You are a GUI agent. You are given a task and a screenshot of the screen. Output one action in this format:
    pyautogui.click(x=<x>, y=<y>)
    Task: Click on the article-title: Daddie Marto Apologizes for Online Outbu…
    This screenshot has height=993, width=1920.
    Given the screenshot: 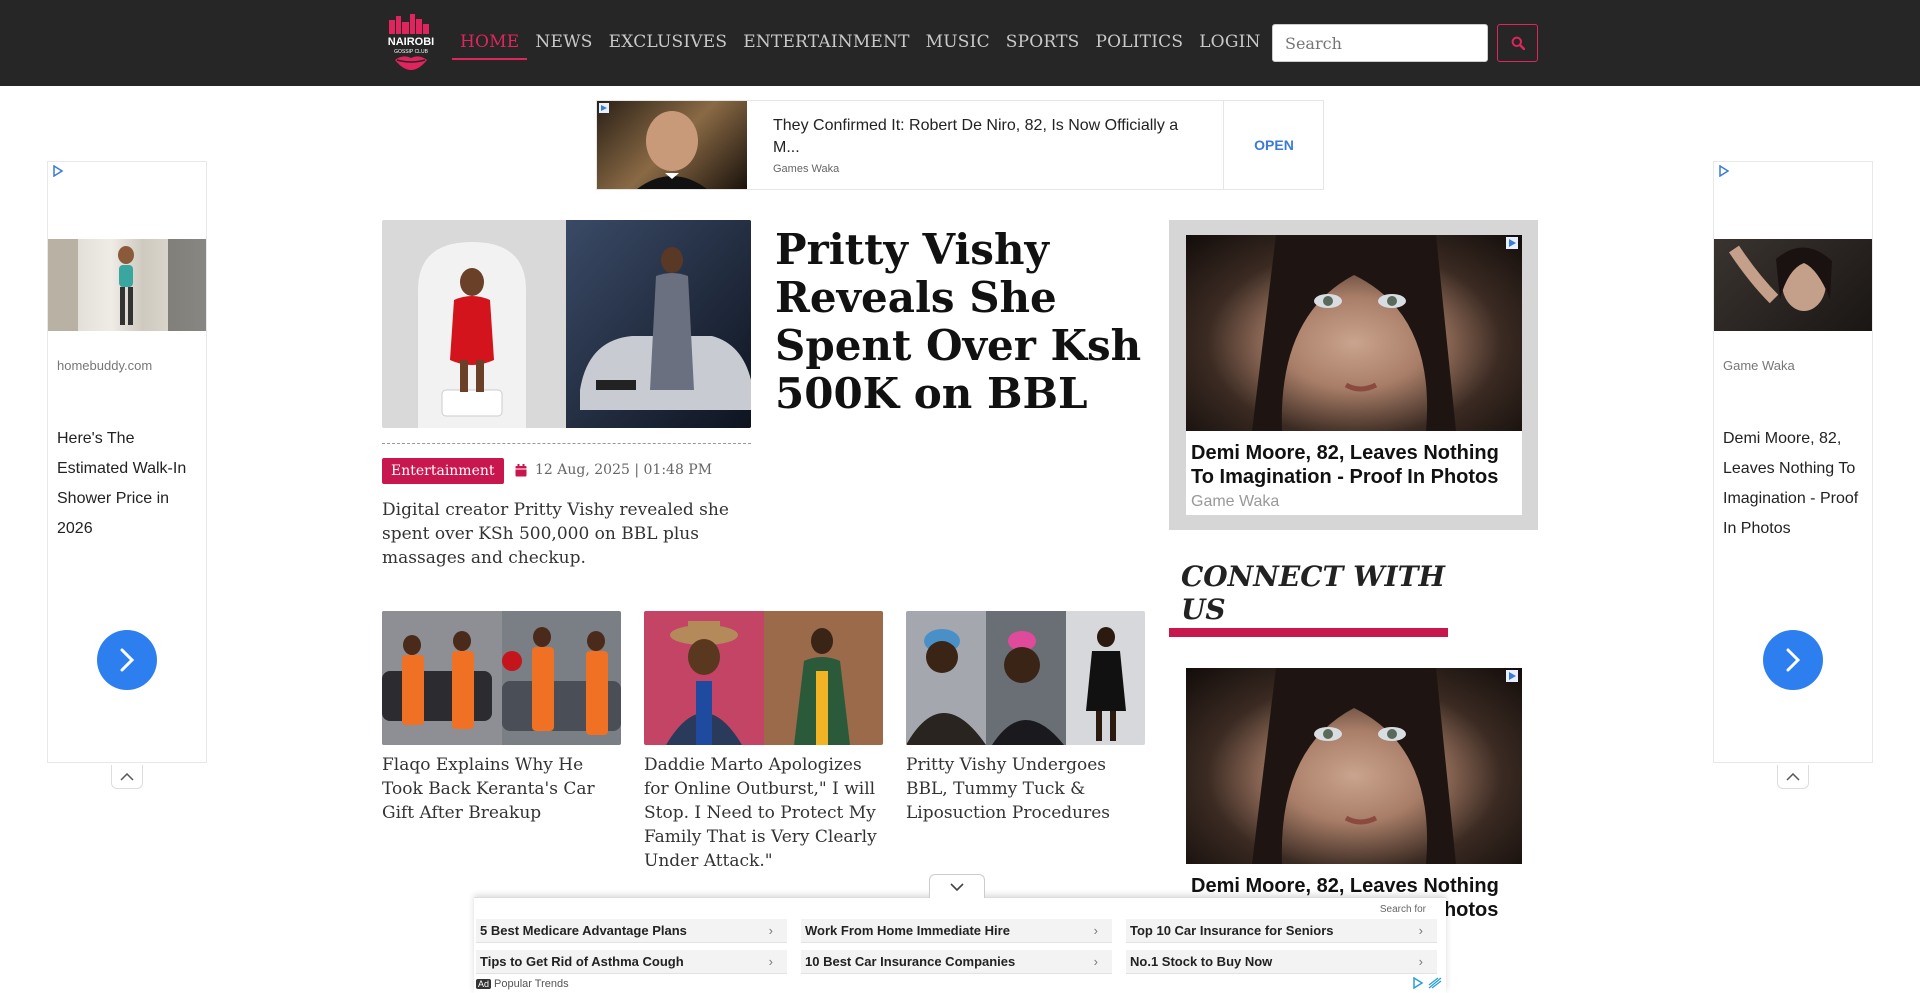 What is the action you would take?
    pyautogui.click(x=763, y=813)
    